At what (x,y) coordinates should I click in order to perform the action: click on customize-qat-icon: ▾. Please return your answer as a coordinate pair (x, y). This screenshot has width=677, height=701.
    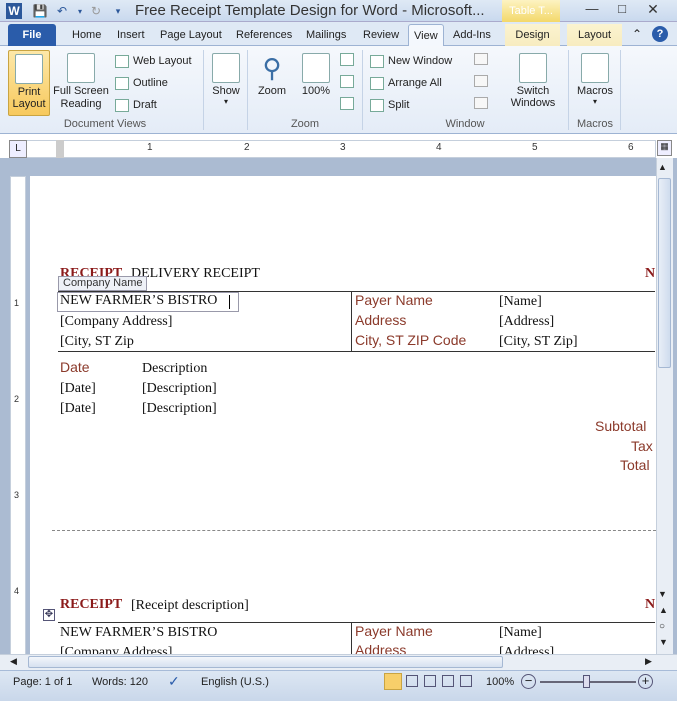
    Looking at the image, I should click on (118, 11).